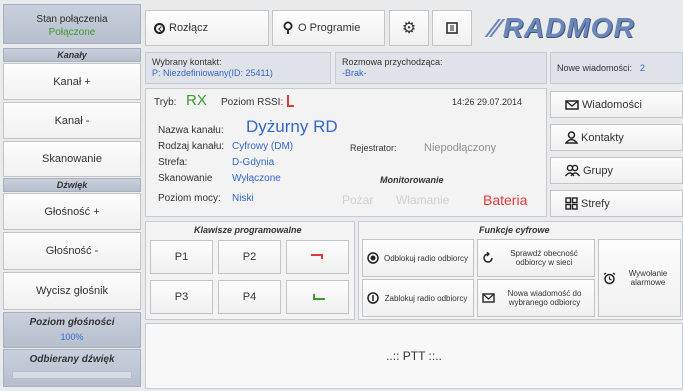 This screenshot has width=683, height=391. What do you see at coordinates (191, 130) in the screenshot?
I see `channel-name-label: Nazwa kanału:` at bounding box center [191, 130].